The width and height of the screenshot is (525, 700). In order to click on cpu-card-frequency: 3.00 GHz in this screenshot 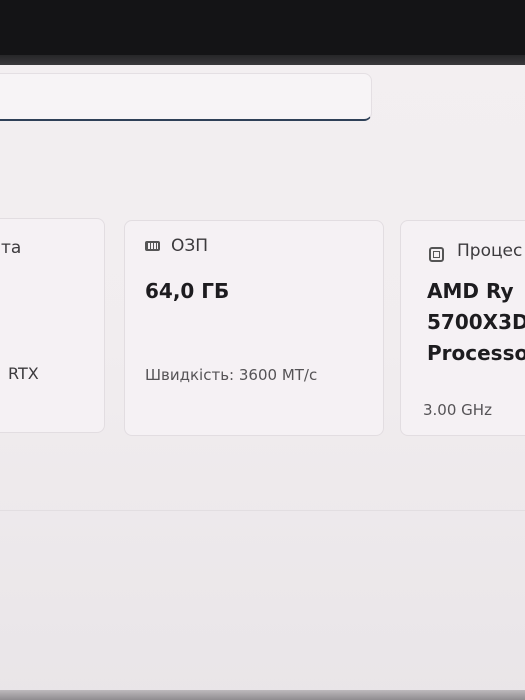, I will do `click(457, 410)`.